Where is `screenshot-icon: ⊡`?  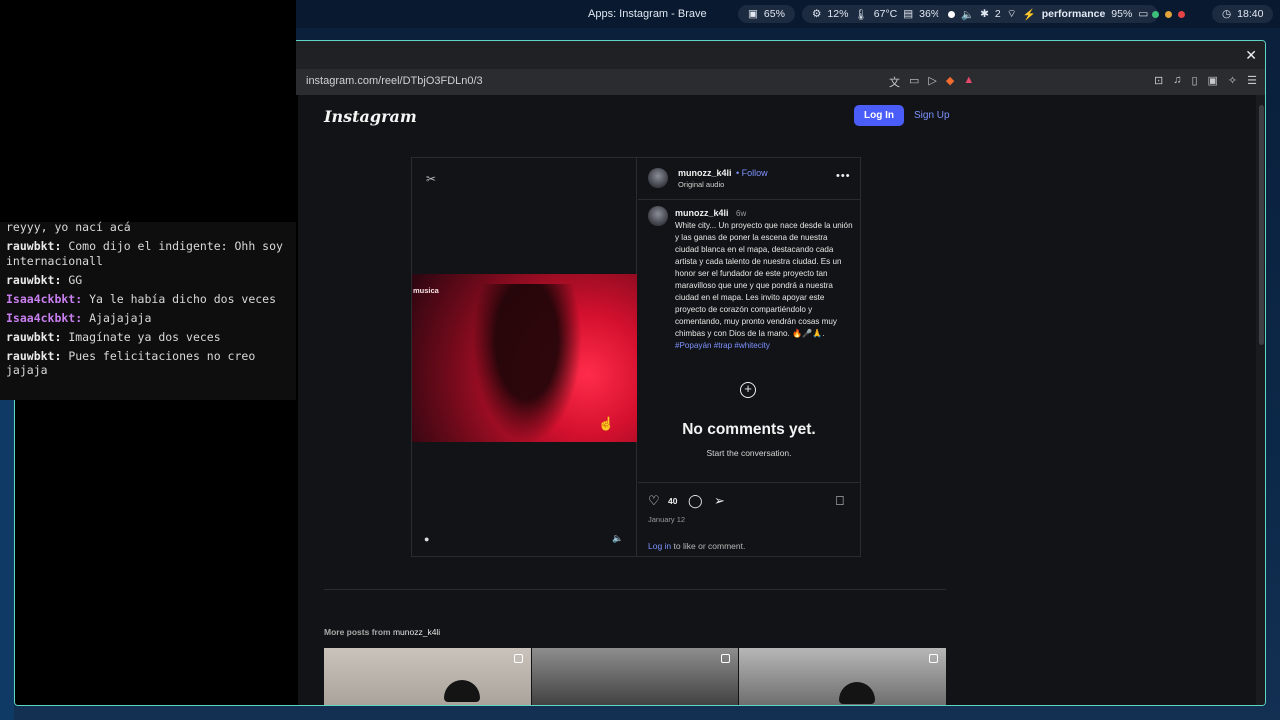 screenshot-icon: ⊡ is located at coordinates (1158, 80).